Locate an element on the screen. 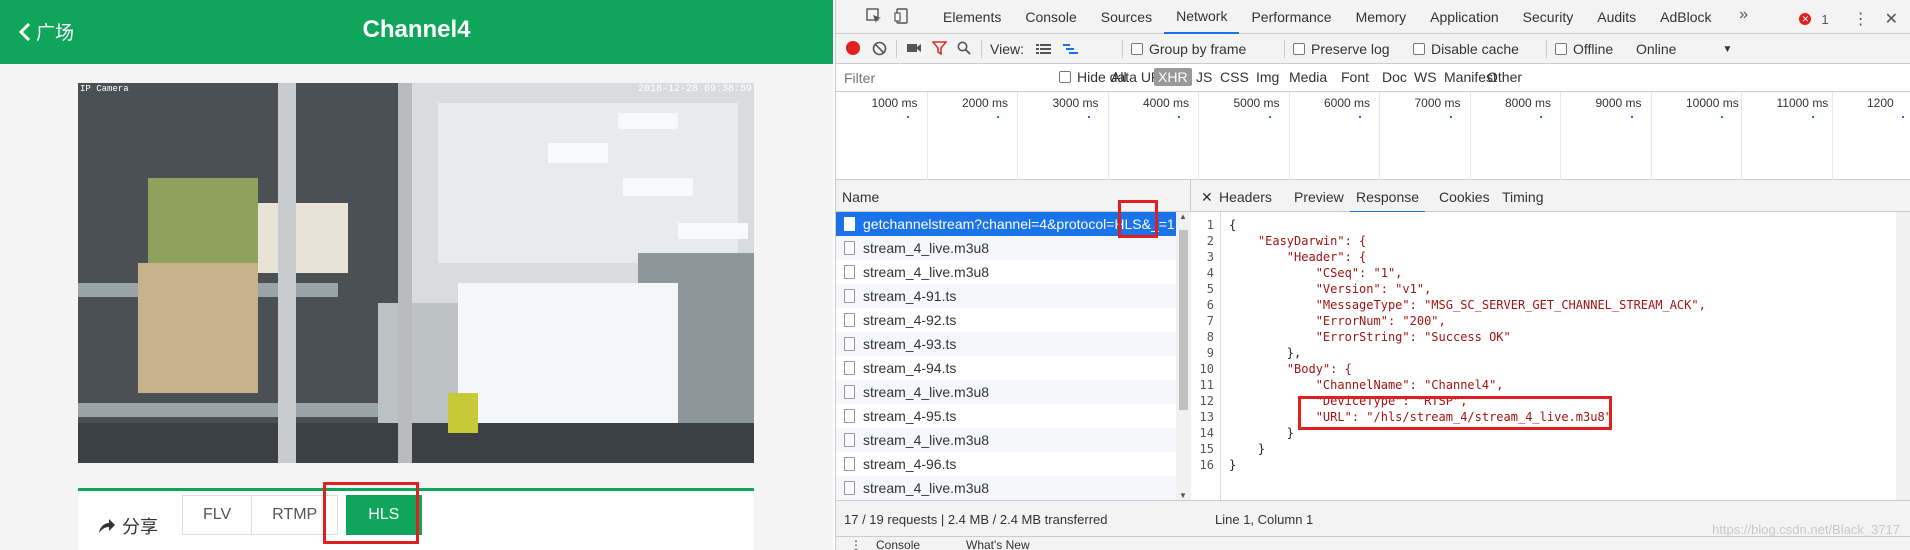  drawer-menu-icon: ⋮ is located at coordinates (856, 544).